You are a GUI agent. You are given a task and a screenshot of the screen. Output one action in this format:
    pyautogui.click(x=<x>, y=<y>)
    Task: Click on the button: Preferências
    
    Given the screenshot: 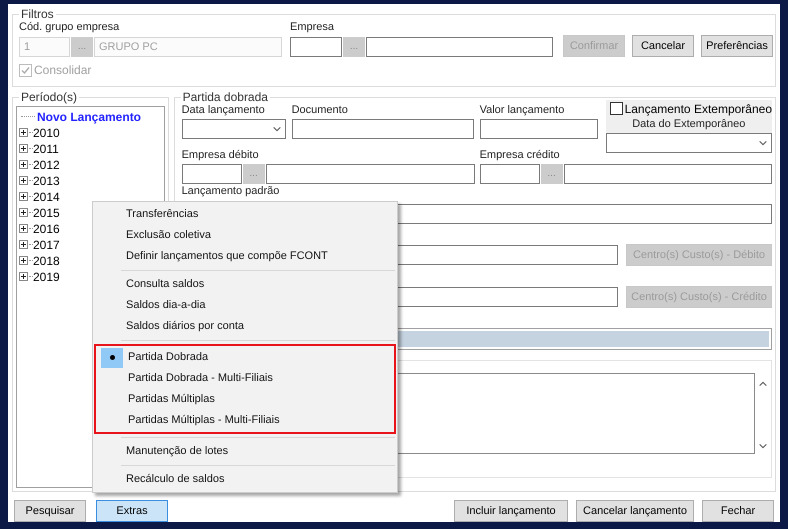 What is the action you would take?
    pyautogui.click(x=737, y=46)
    